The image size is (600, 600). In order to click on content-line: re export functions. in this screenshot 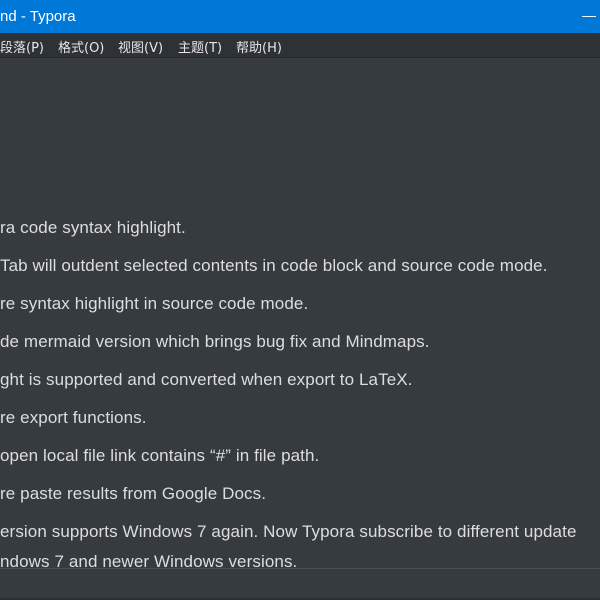, I will do `click(73, 417)`.